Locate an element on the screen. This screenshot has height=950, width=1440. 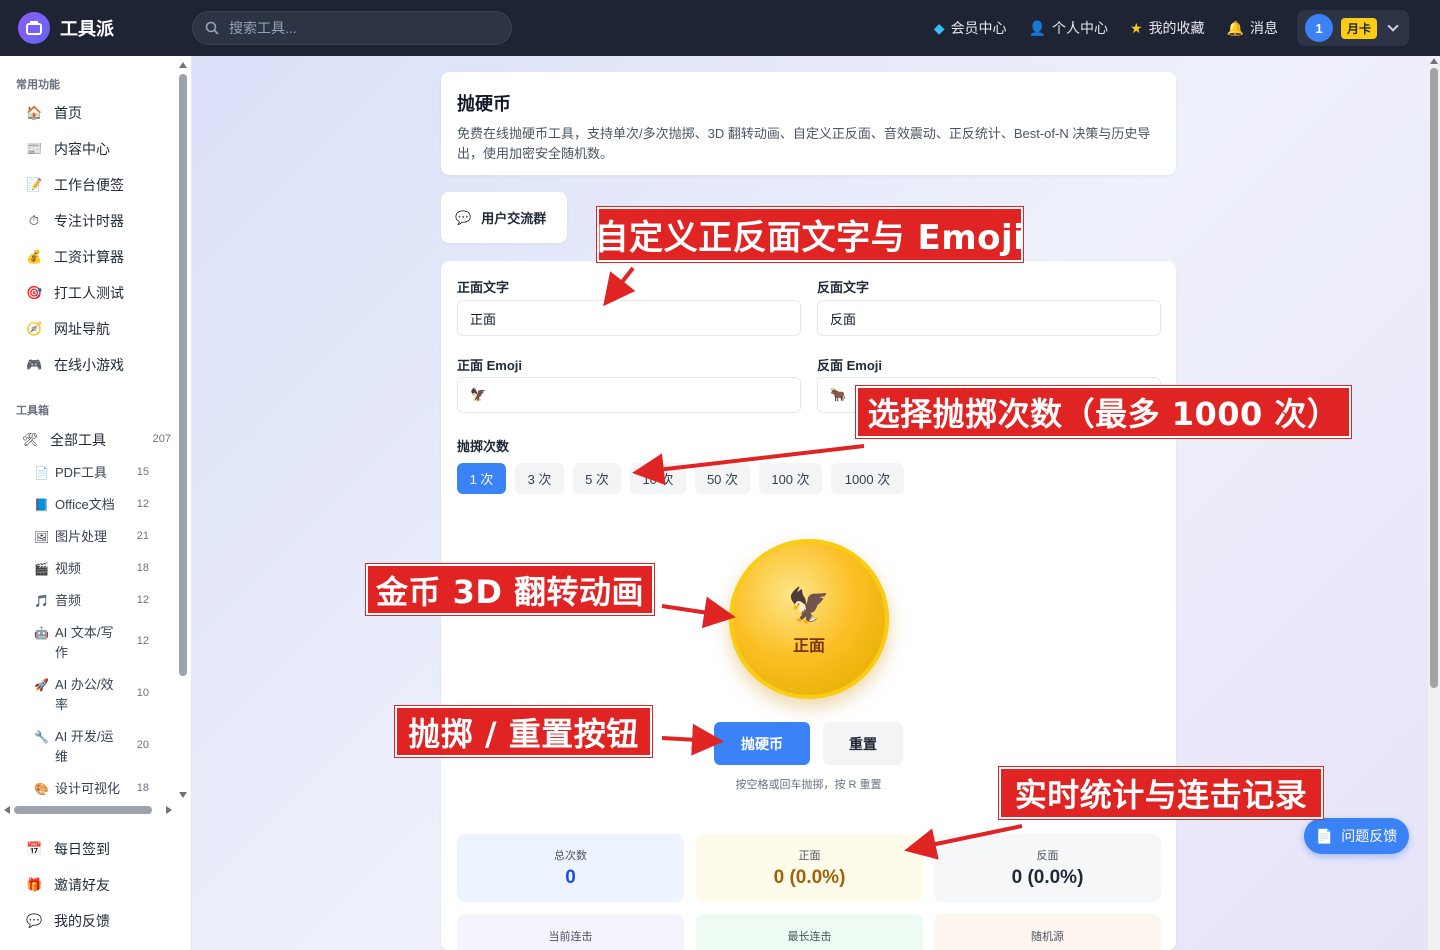
star-icon: ★ is located at coordinates (1136, 27).